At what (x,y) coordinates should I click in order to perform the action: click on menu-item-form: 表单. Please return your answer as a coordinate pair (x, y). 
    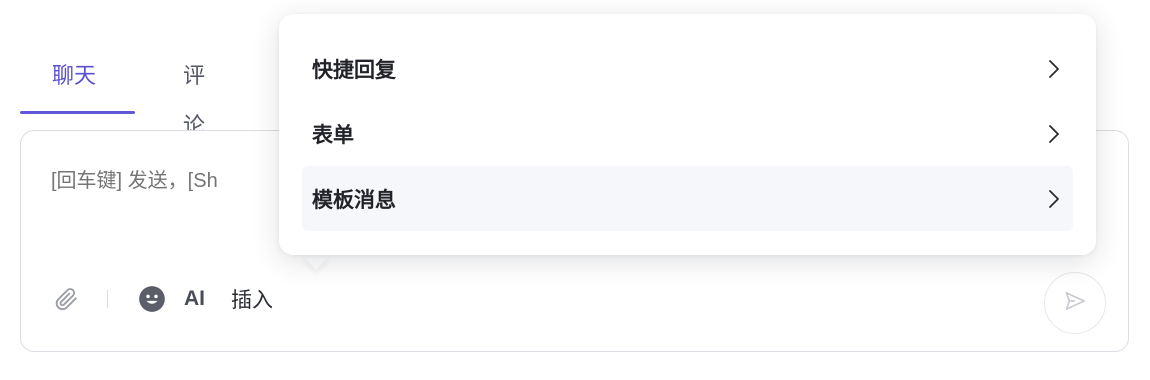
    Looking at the image, I should click on (687, 133).